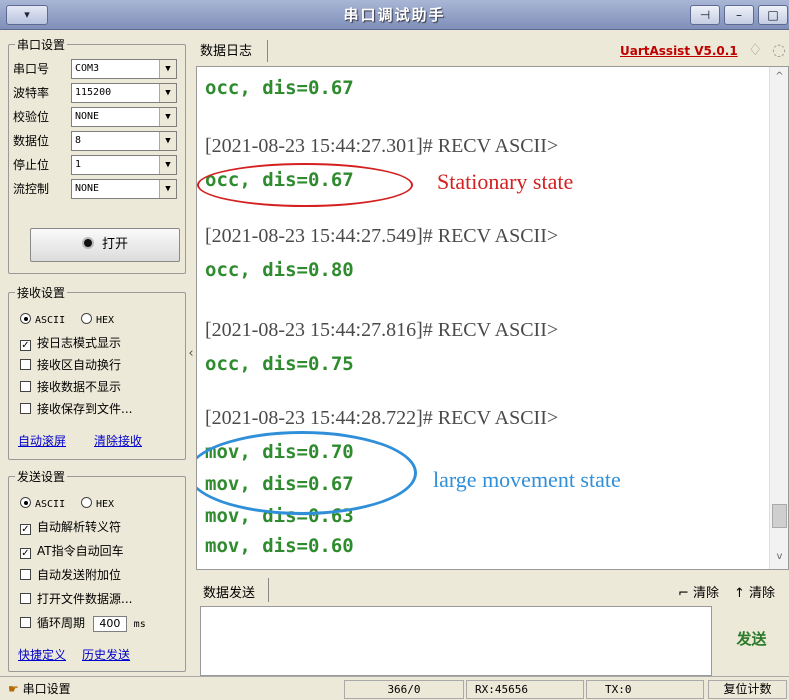  I want to click on checkbox-append-bits: 自动发送附加位, so click(70, 575).